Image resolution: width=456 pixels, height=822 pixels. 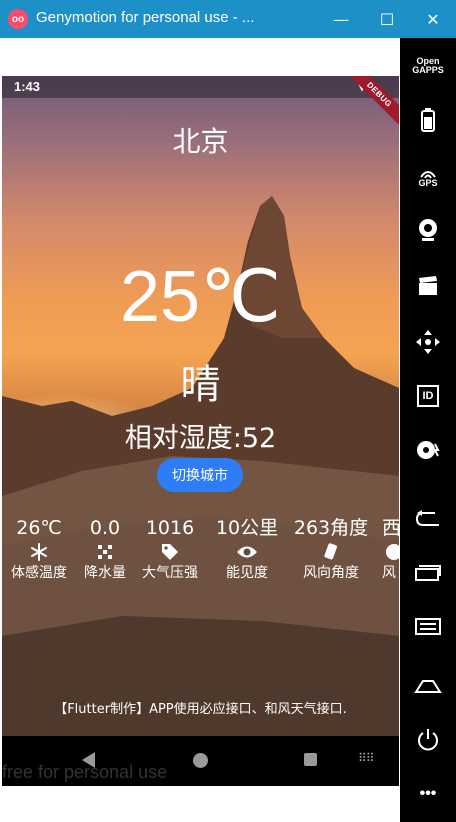 I want to click on metric-pressure: 1016 大气压强, so click(x=170, y=549).